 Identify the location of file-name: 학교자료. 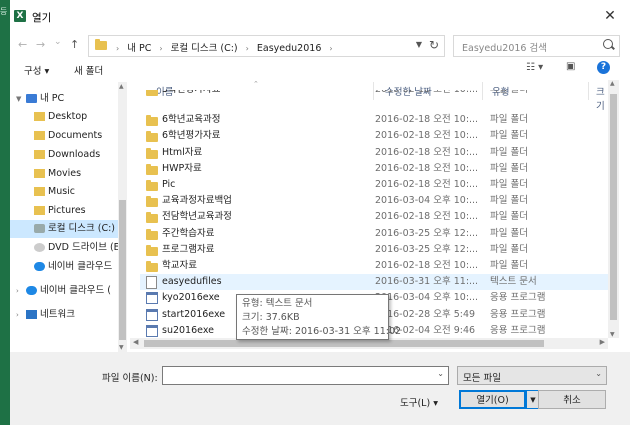
(179, 265).